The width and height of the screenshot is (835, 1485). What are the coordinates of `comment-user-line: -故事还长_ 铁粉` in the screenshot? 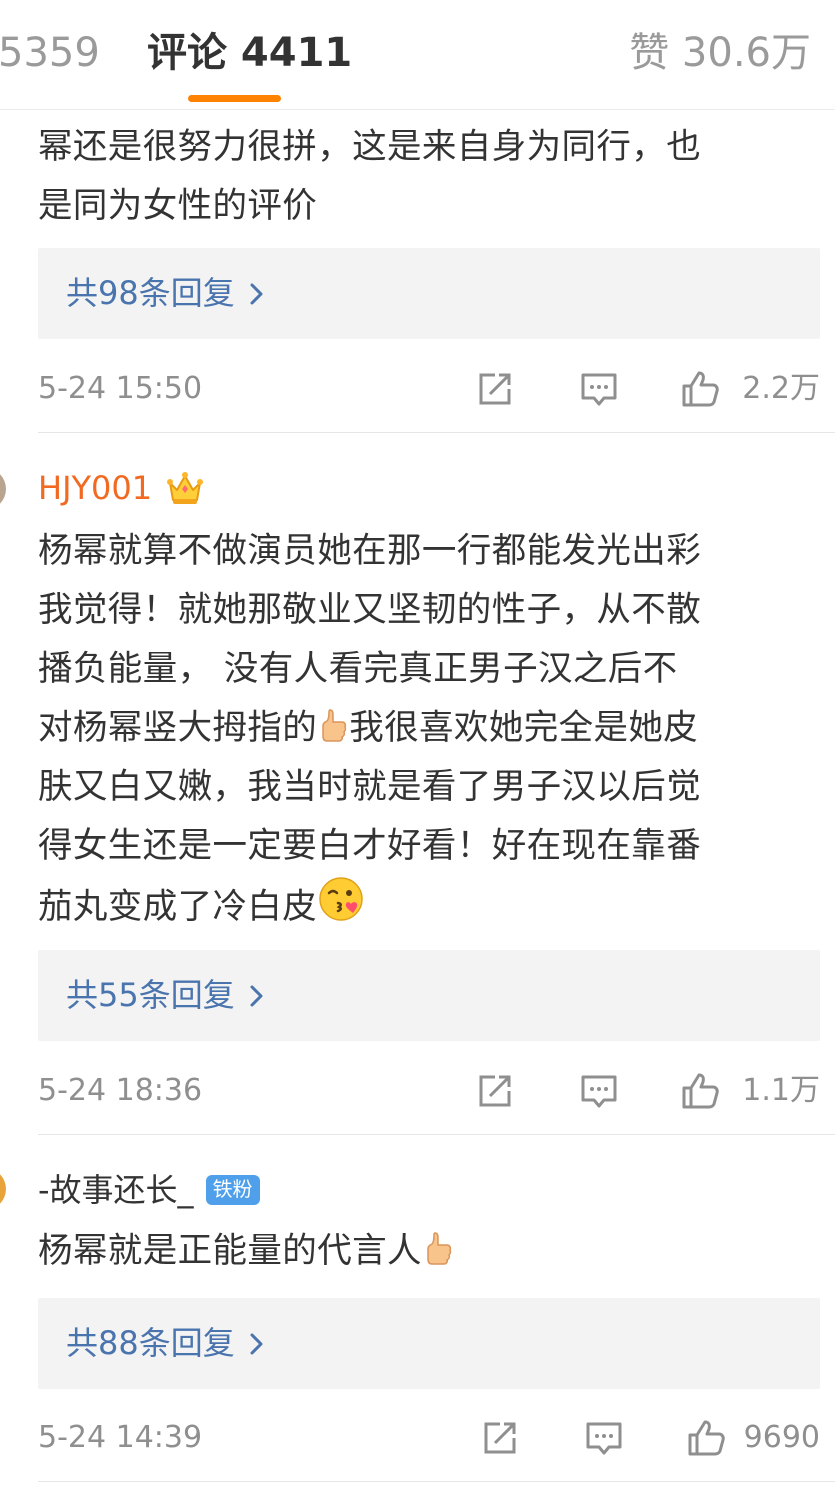 It's located at (149, 1190).